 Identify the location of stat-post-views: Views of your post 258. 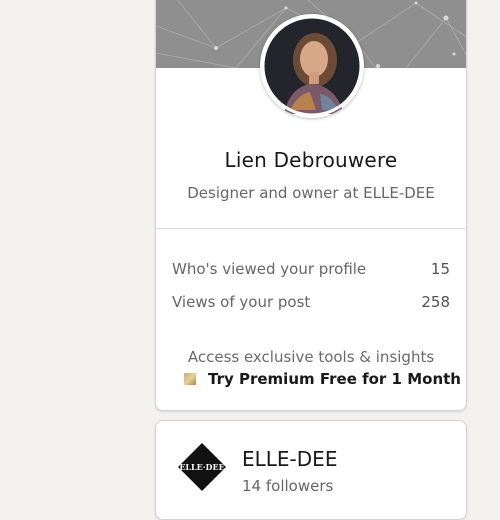
(311, 302).